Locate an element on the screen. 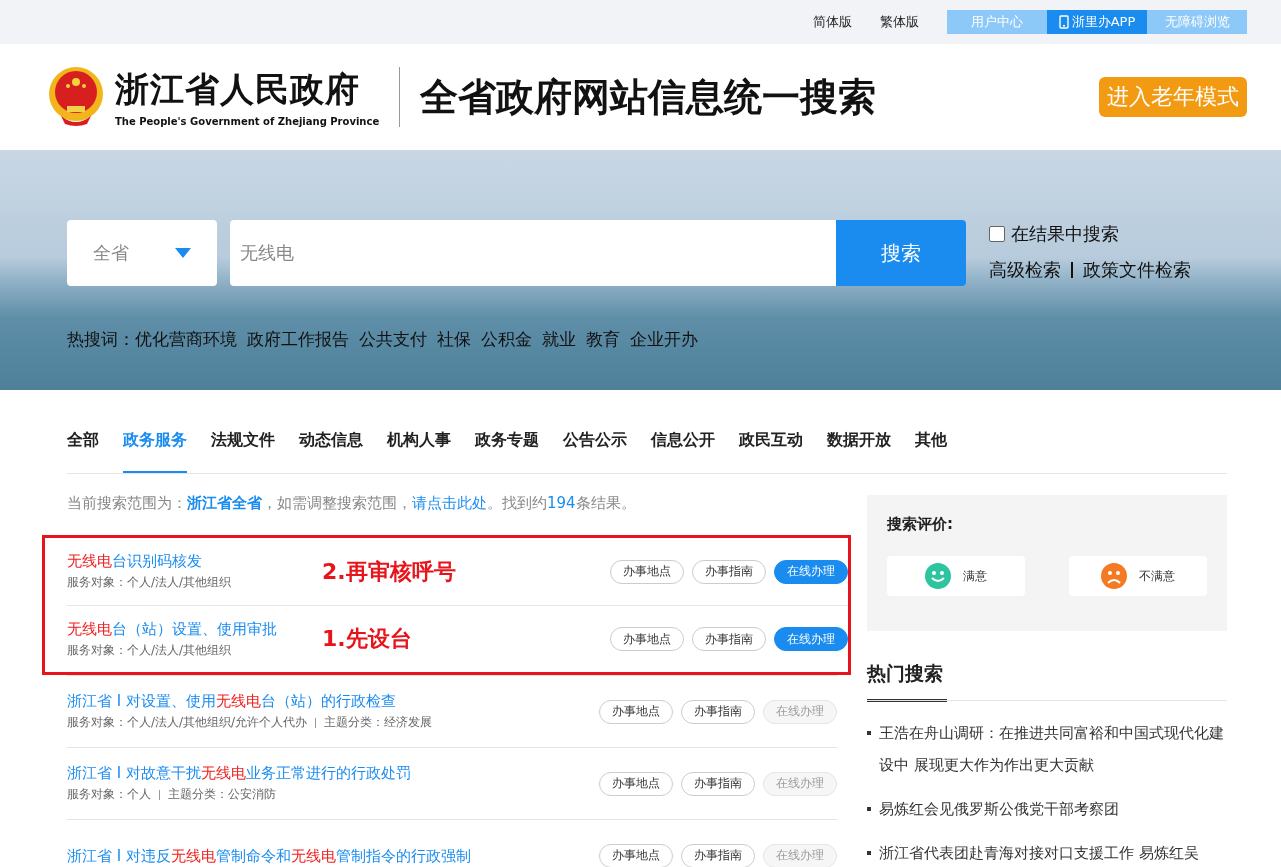 The width and height of the screenshot is (1281, 867). result-meta: 服务对象：个人 is located at coordinates (109, 794).